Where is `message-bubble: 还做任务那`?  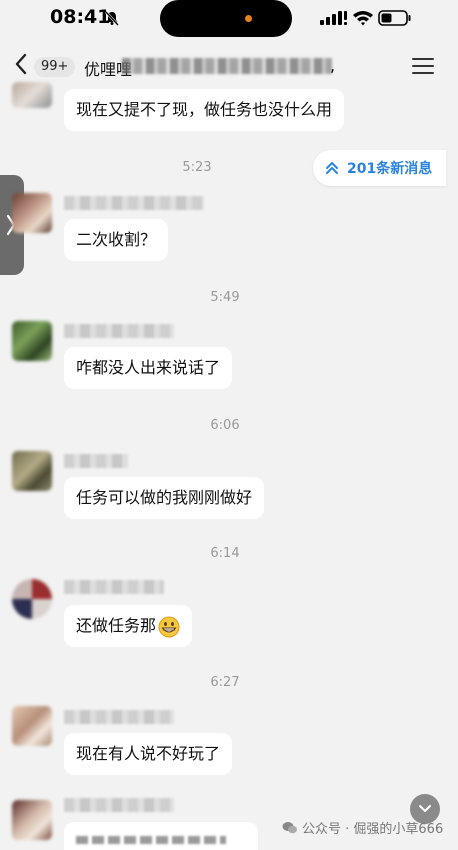
message-bubble: 还做任务那 is located at coordinates (128, 626).